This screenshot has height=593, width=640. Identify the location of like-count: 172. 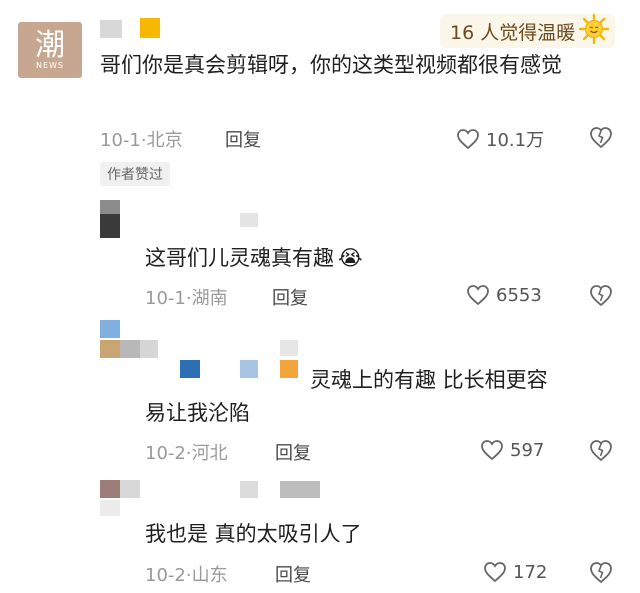
(530, 572).